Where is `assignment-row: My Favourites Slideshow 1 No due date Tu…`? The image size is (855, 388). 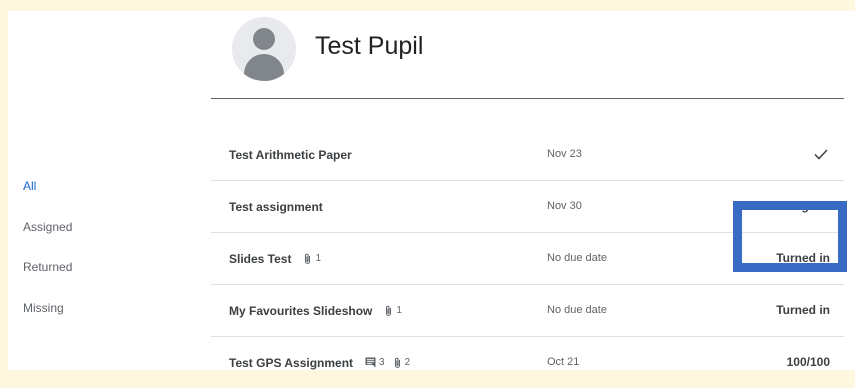 assignment-row: My Favourites Slideshow 1 No due date Tu… is located at coordinates (527, 311).